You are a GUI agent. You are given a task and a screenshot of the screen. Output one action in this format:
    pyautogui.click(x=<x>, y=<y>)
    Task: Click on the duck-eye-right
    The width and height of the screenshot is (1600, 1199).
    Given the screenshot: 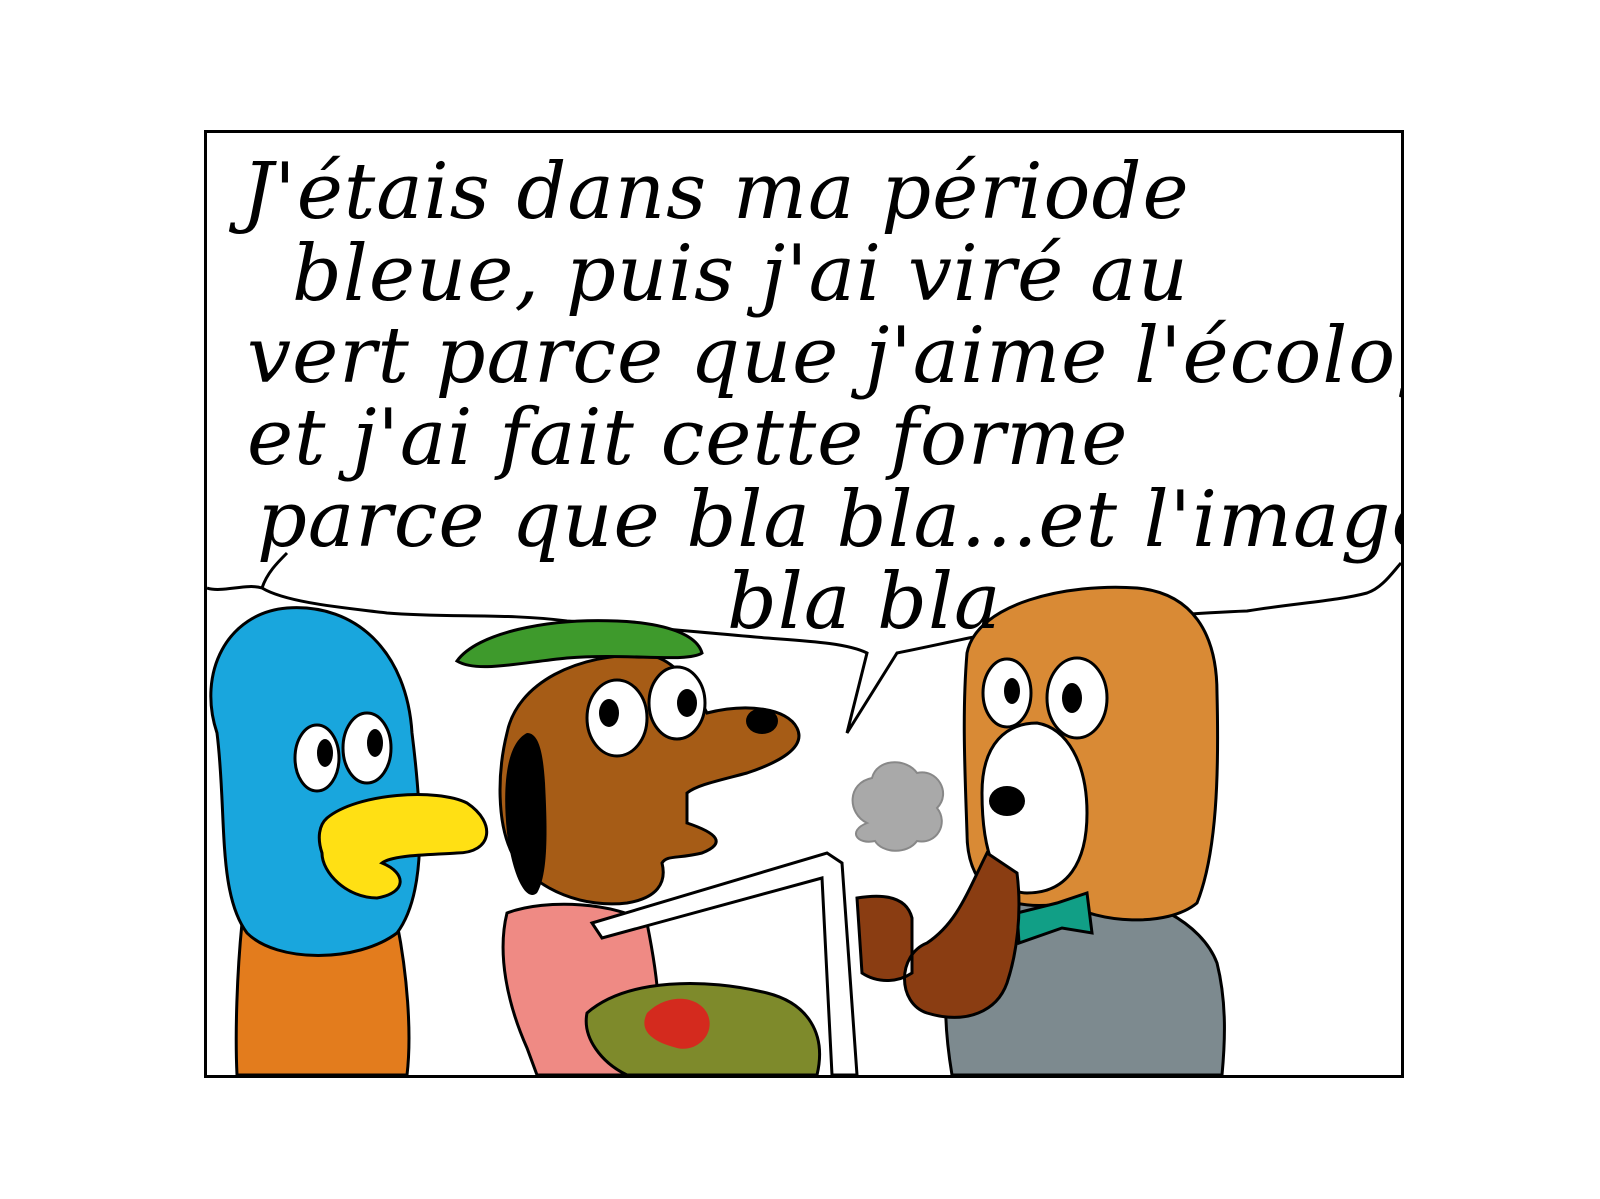 What is the action you would take?
    pyautogui.click(x=367, y=748)
    